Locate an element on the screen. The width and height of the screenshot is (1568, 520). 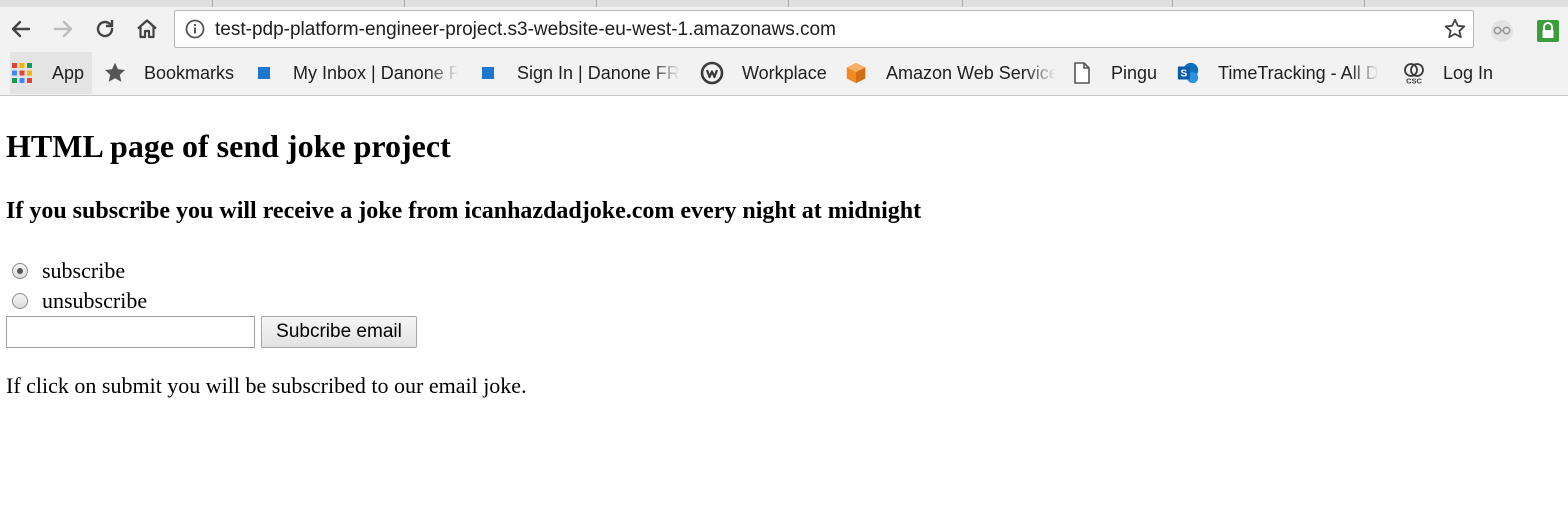
back-button is located at coordinates (21, 29).